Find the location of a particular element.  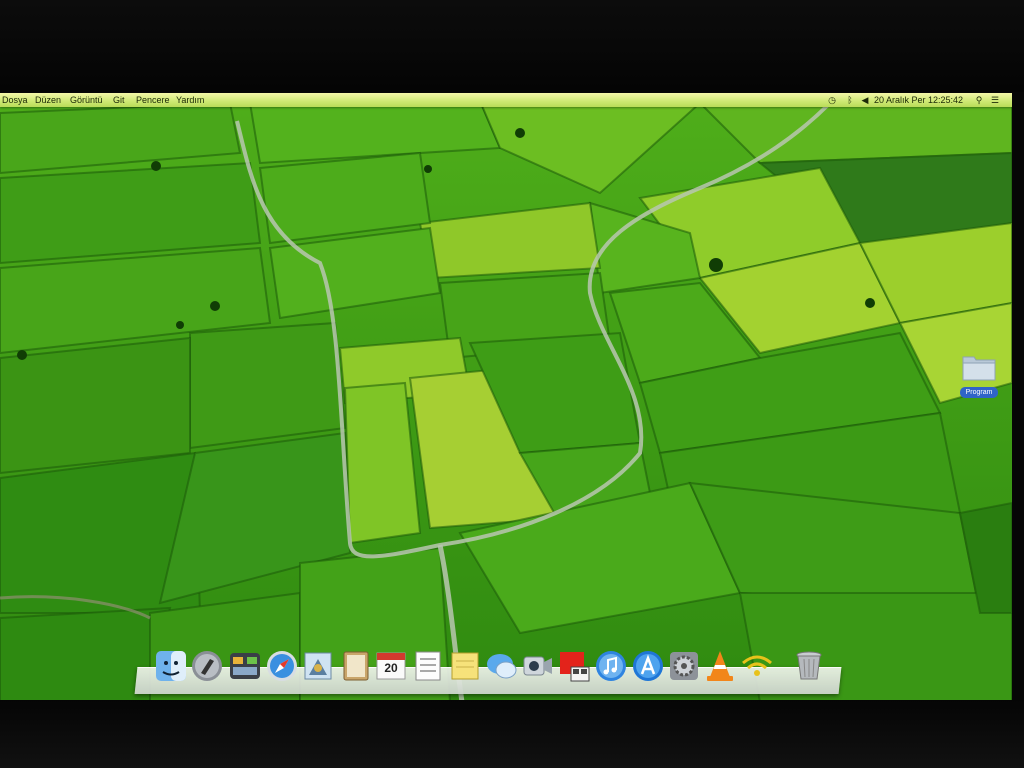

dock-item-messages is located at coordinates (502, 666).